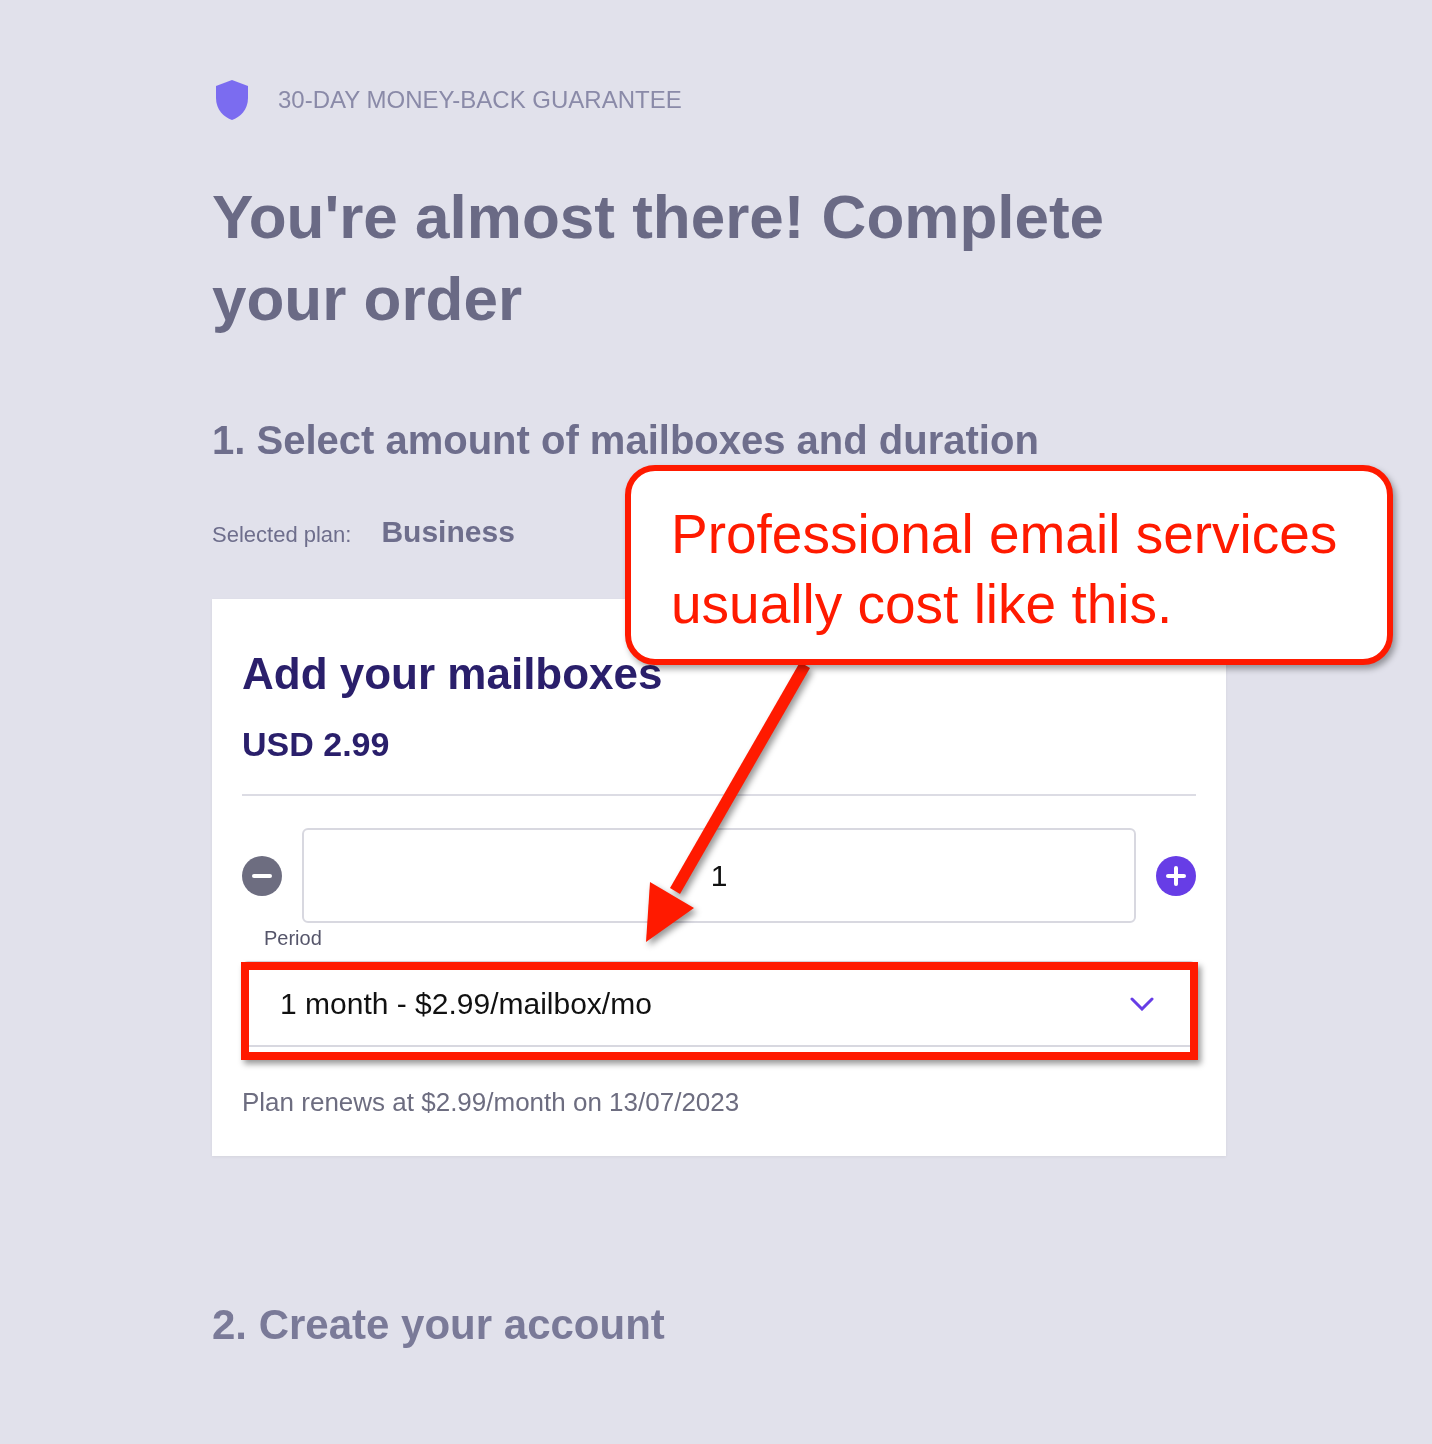 The height and width of the screenshot is (1444, 1432). I want to click on step-title: 2. Create your account, so click(439, 1325).